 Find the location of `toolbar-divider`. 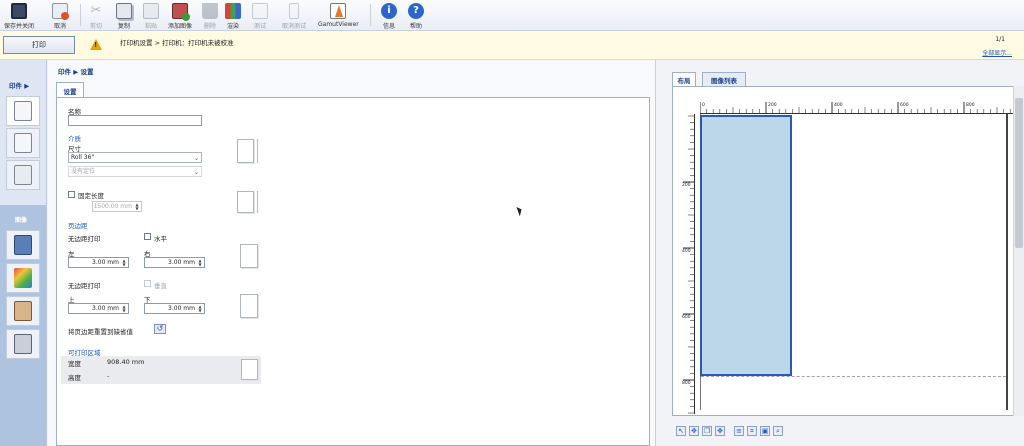

toolbar-divider is located at coordinates (370, 15).